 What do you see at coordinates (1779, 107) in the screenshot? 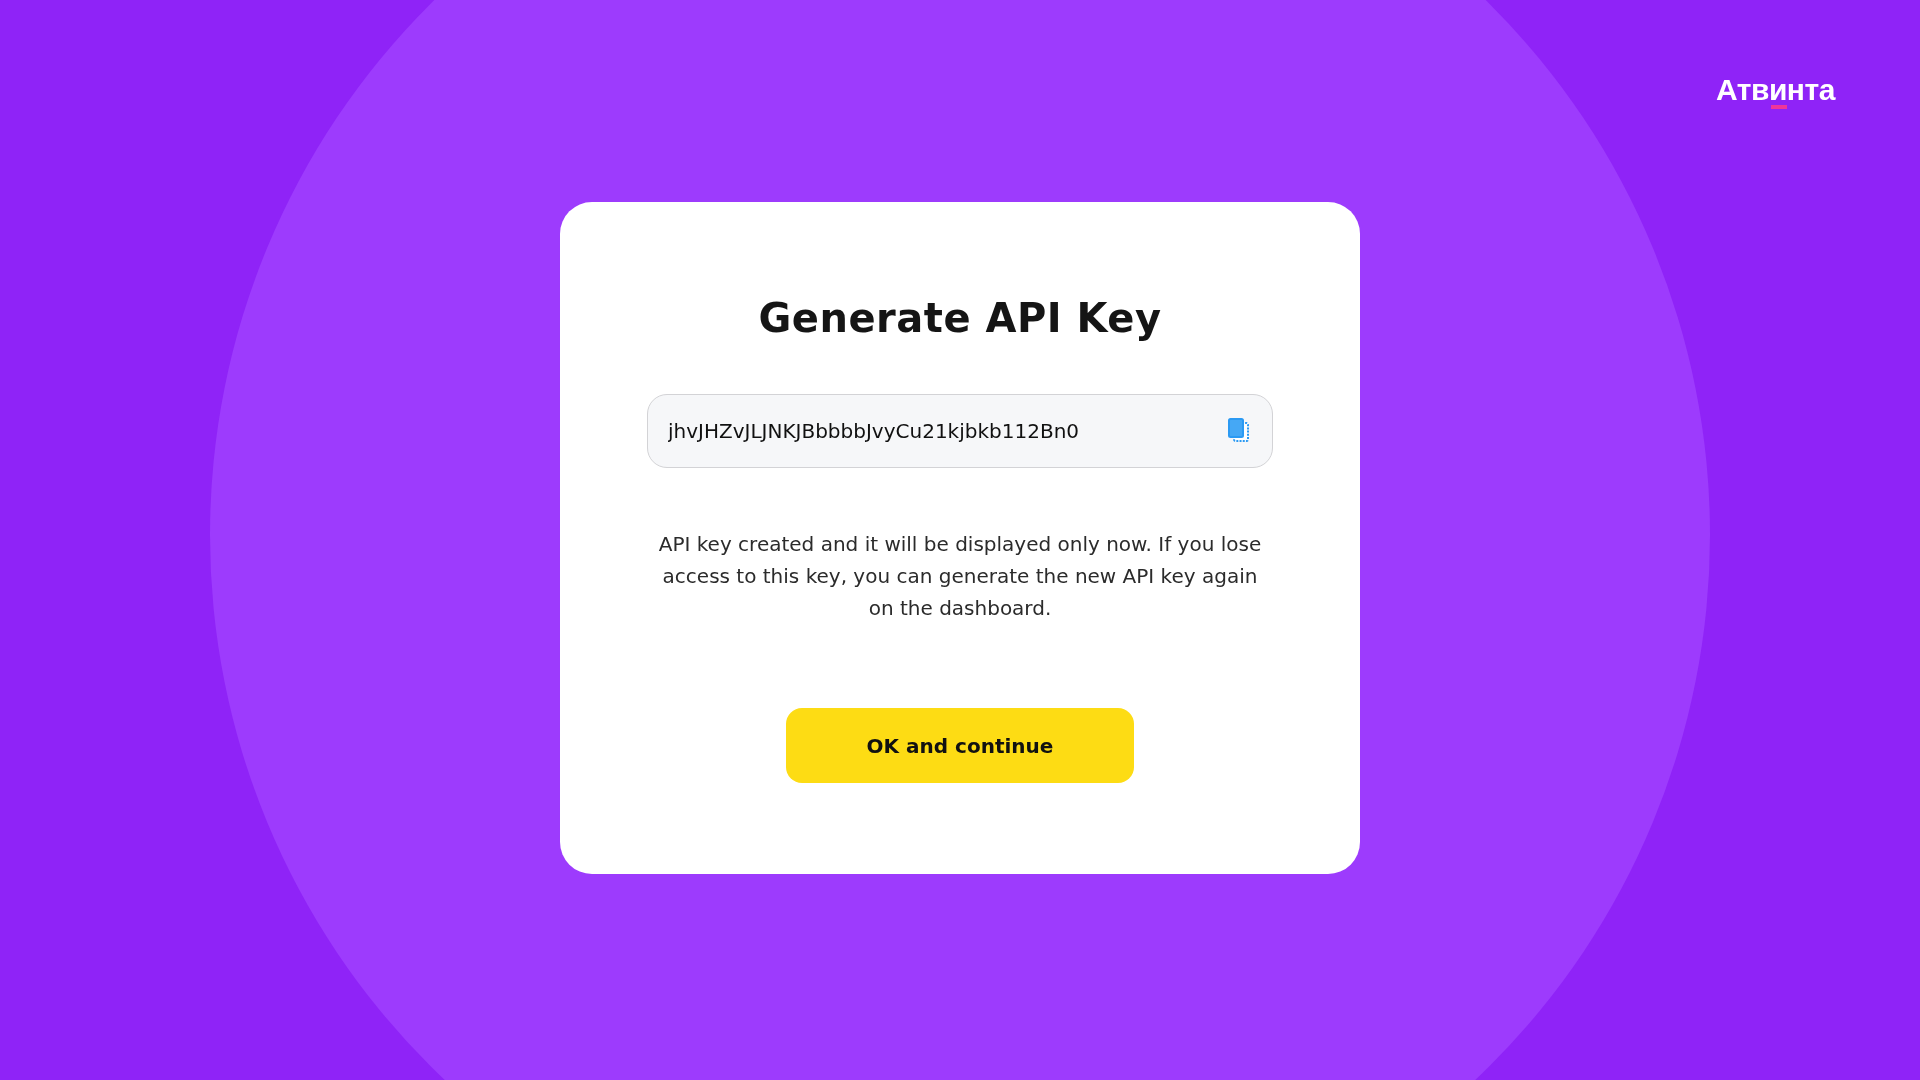
I see `logo-accent-mark` at bounding box center [1779, 107].